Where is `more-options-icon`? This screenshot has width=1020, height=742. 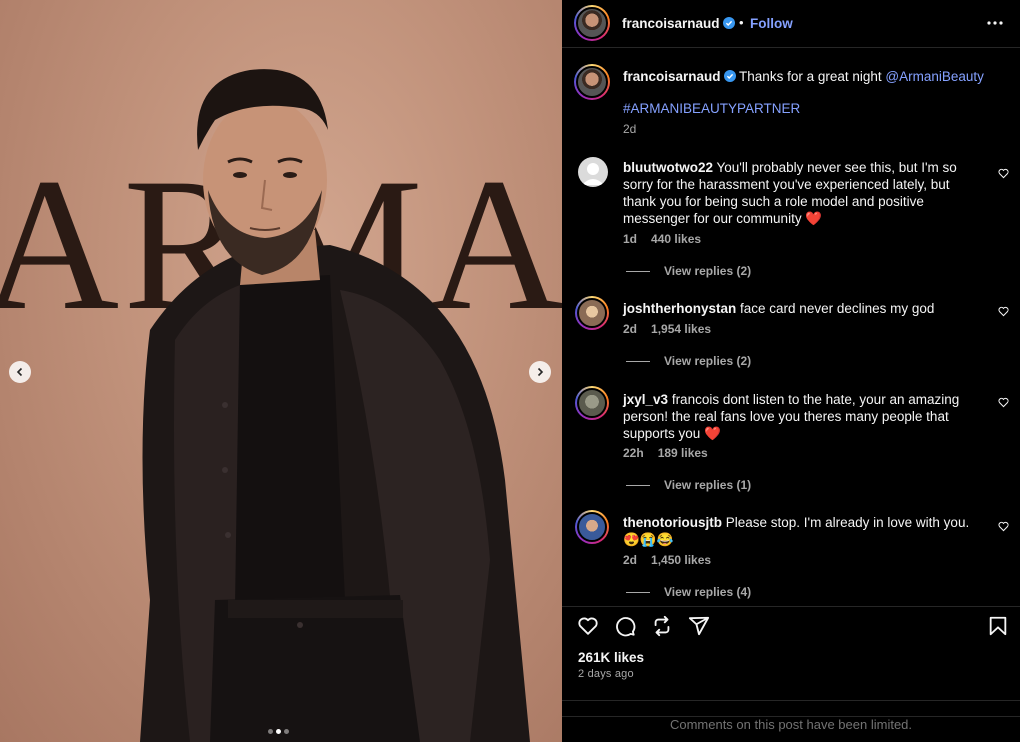
more-options-icon is located at coordinates (995, 23).